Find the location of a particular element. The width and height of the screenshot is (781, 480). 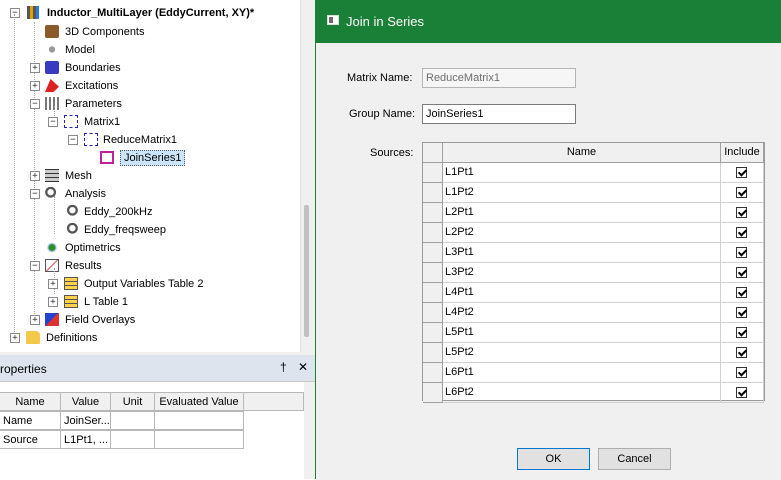

tree-item-label: Eddy_freqsweep is located at coordinates (125, 230).